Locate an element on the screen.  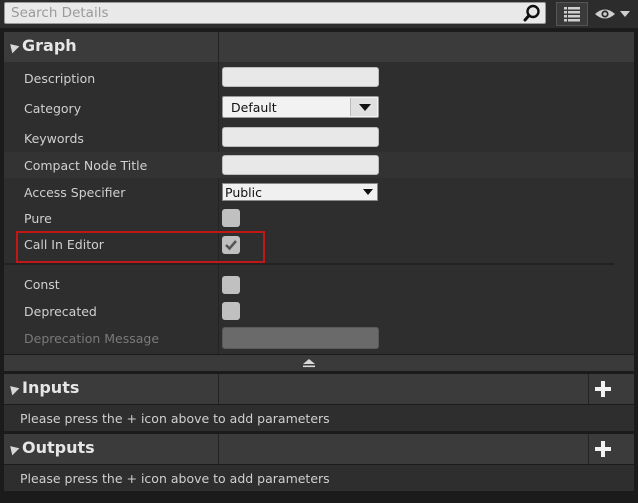
add-output-button is located at coordinates (603, 449).